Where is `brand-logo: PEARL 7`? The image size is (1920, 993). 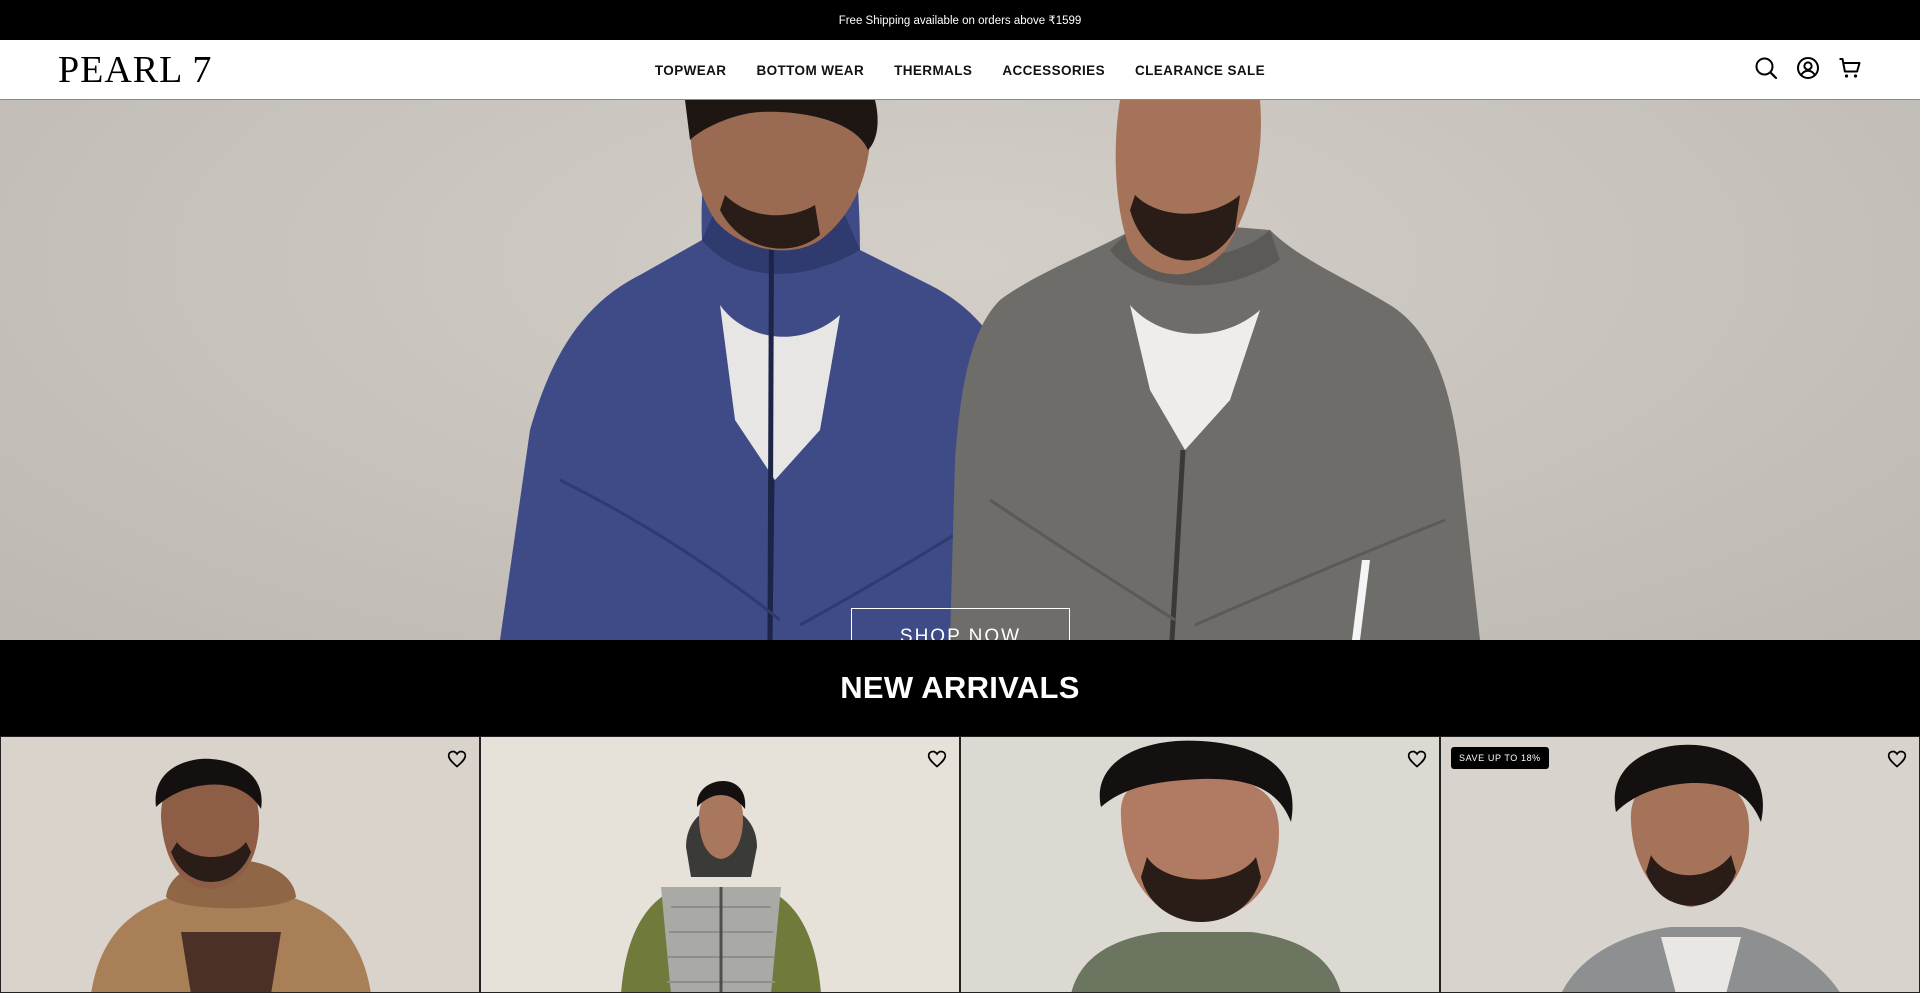 brand-logo: PEARL 7 is located at coordinates (135, 70).